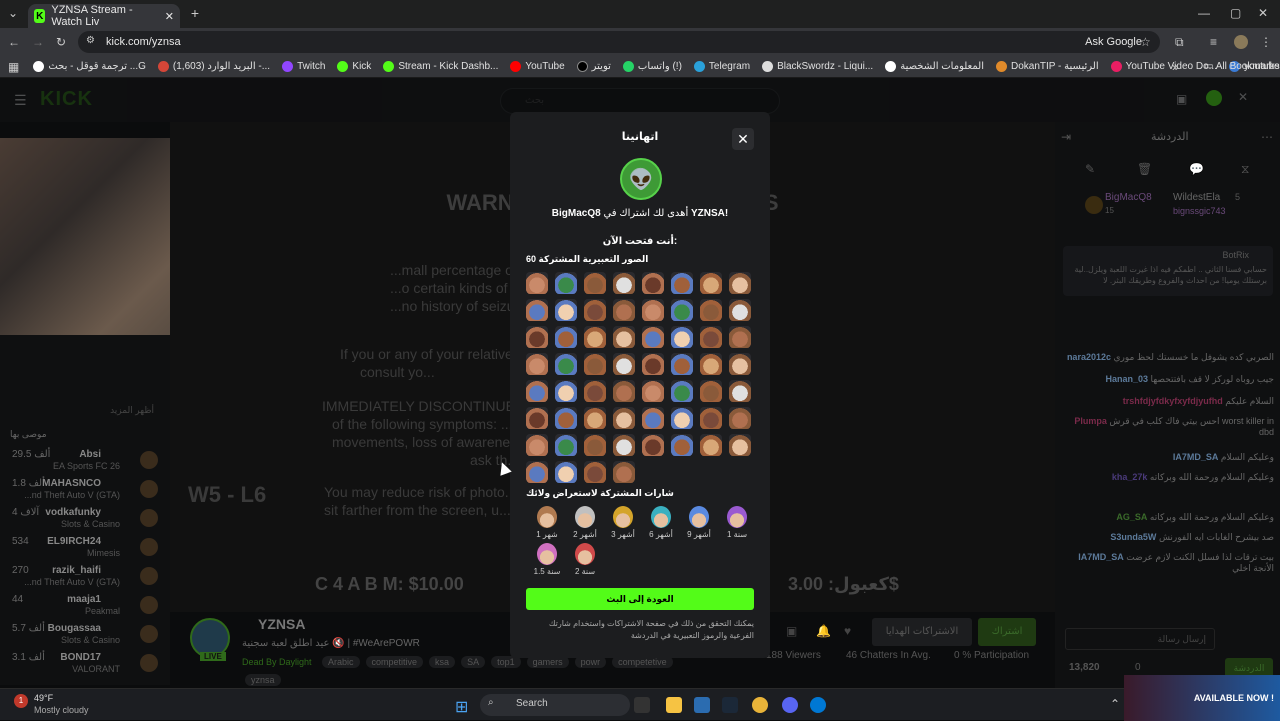 The image size is (1280, 721). I want to click on site-info-icon: ⚙, so click(90, 40).